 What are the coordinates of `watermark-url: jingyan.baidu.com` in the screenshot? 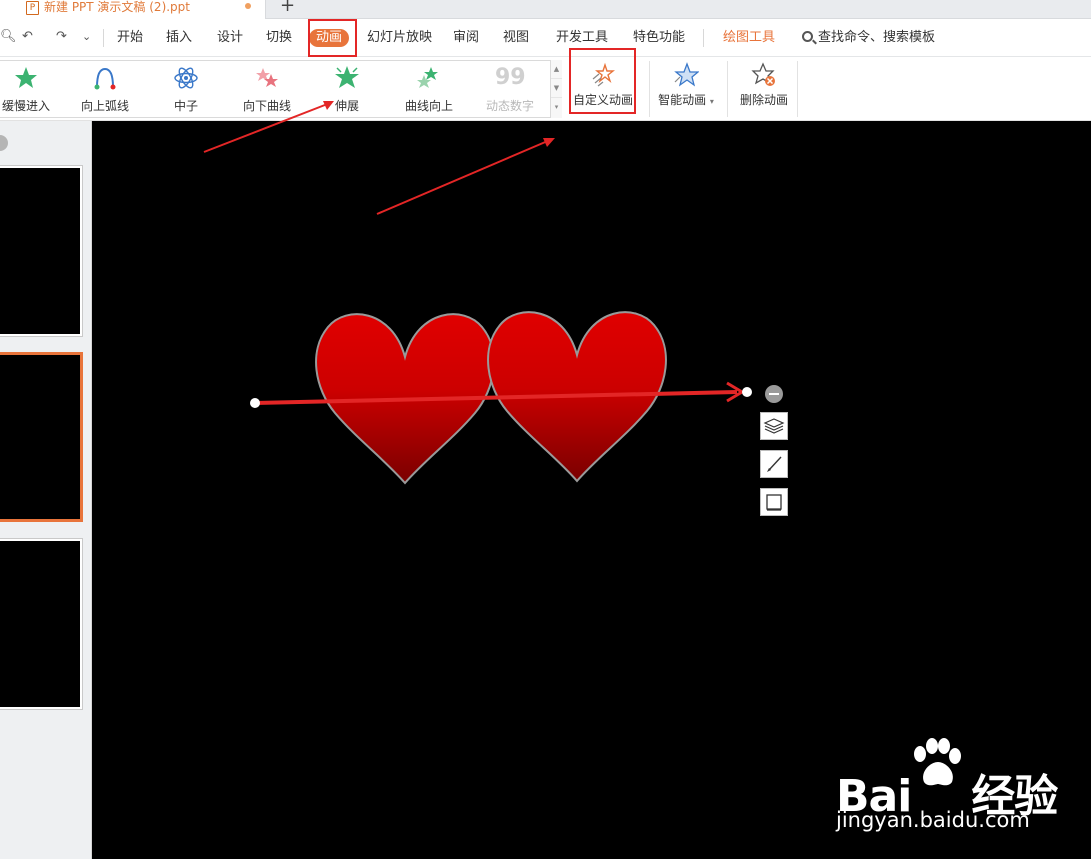 It's located at (933, 820).